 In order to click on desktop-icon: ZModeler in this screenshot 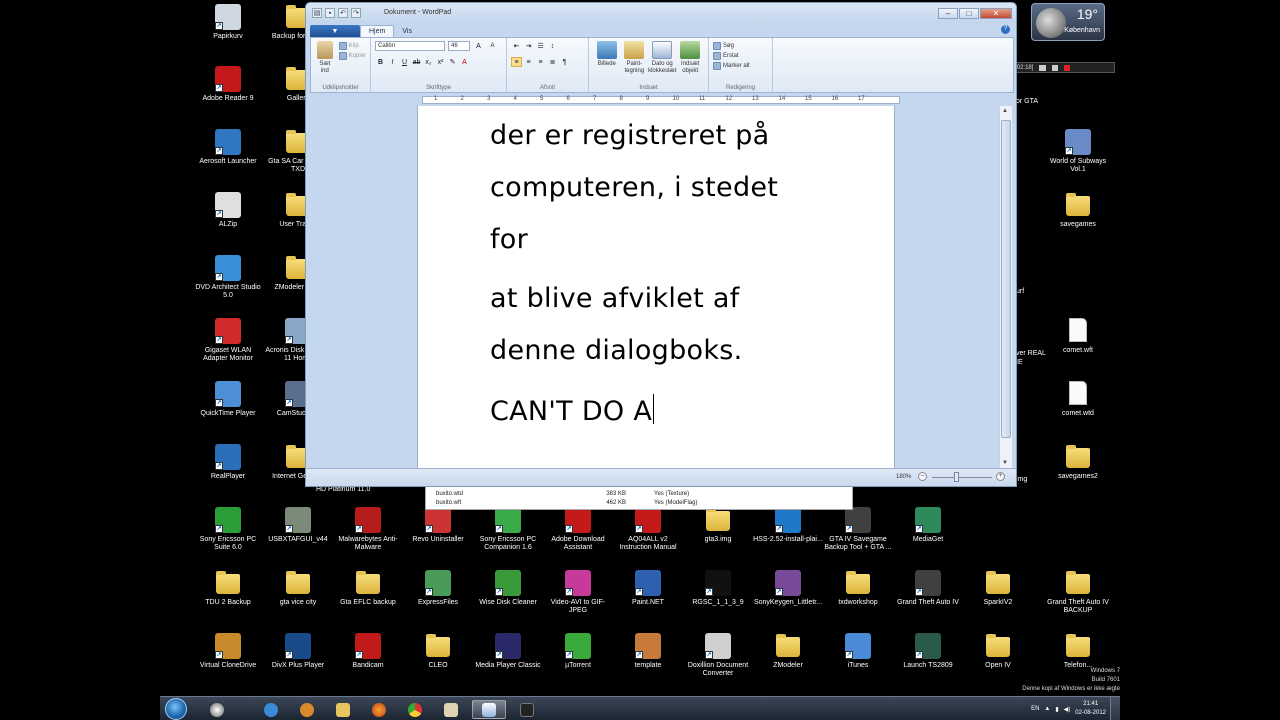, I will do `click(788, 651)`.